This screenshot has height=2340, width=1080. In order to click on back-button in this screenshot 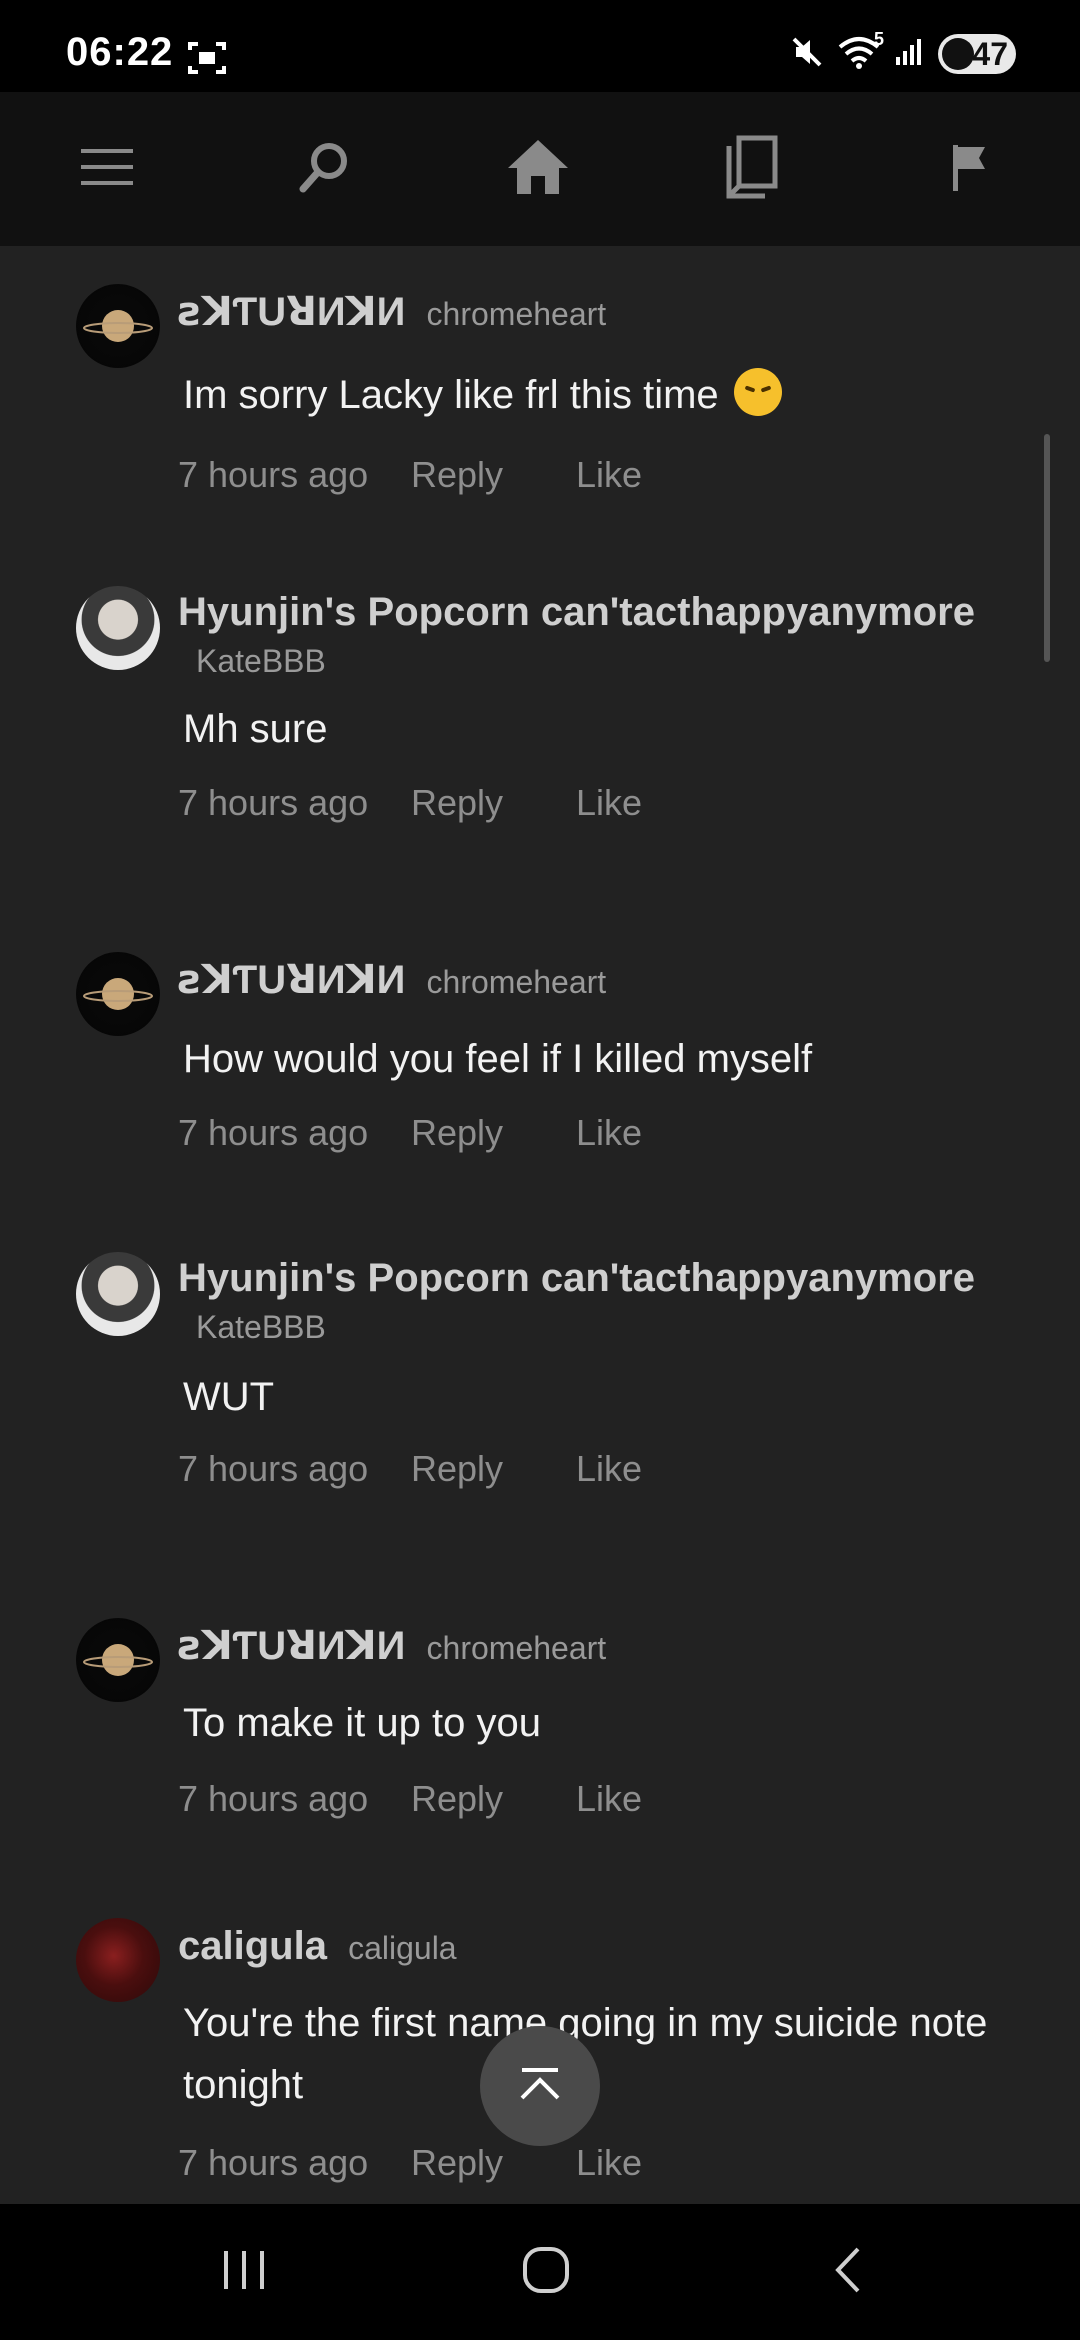, I will do `click(848, 2272)`.